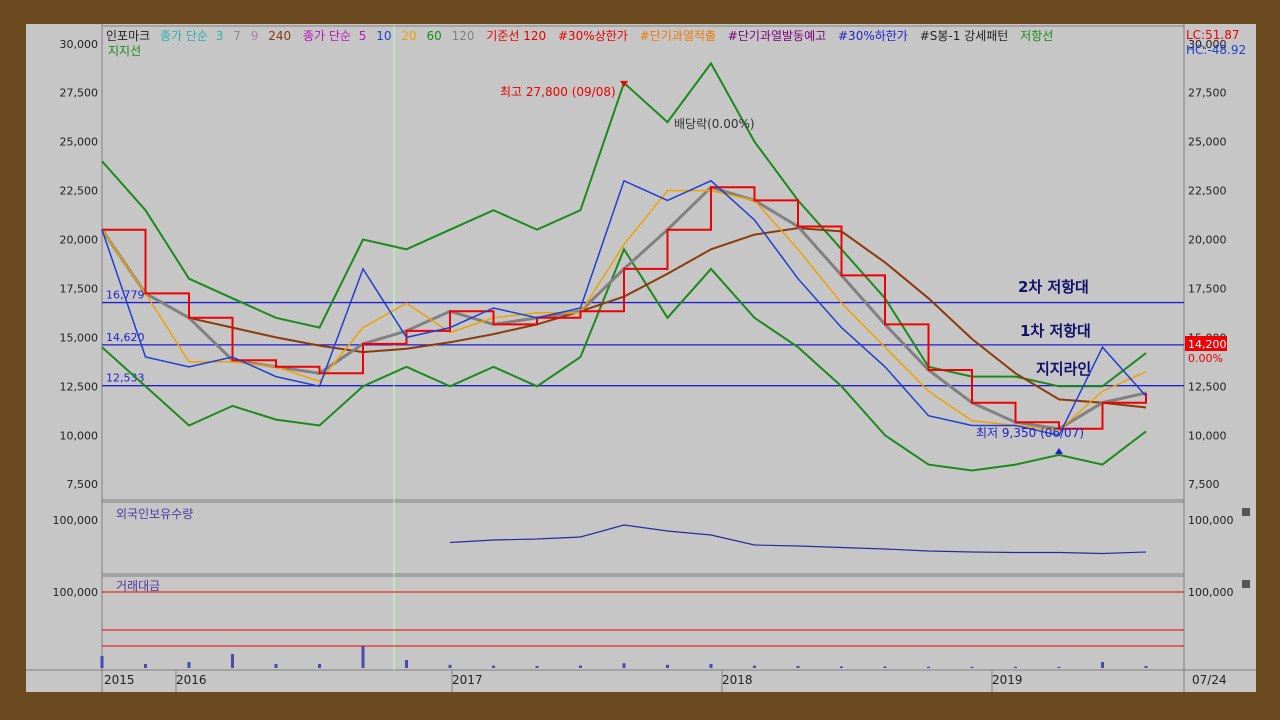  Describe the element at coordinates (363, 36) in the screenshot. I see `legend-ma-5: 5` at that location.